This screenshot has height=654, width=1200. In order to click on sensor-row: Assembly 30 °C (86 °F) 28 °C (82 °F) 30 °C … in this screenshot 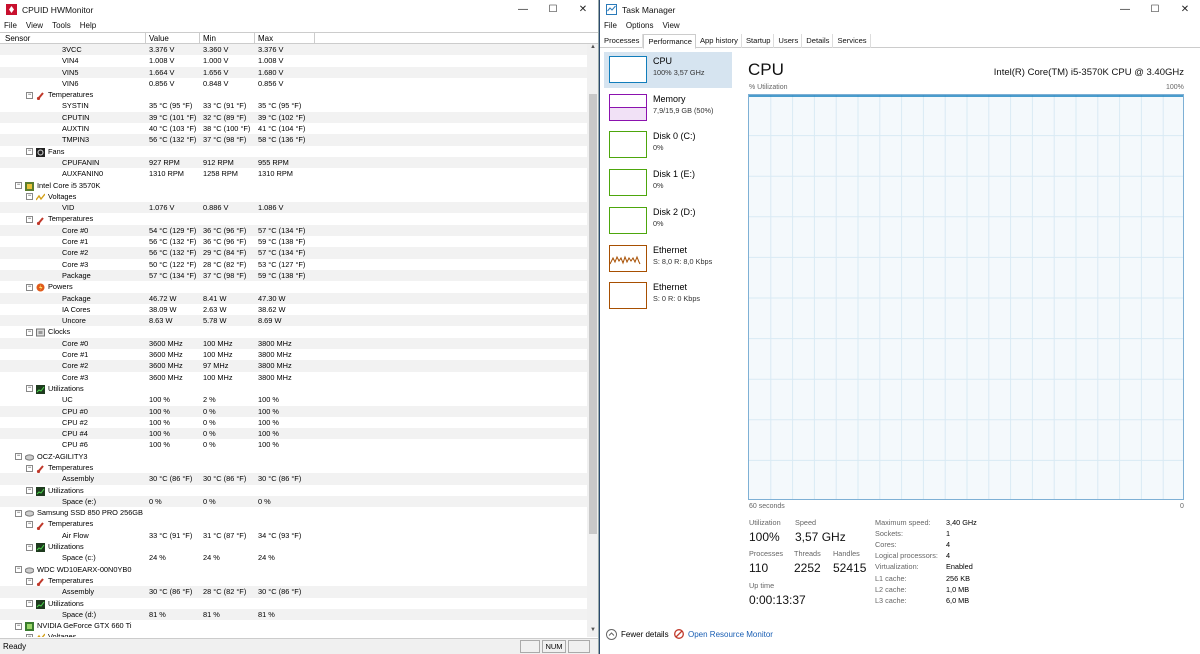, I will do `click(293, 592)`.